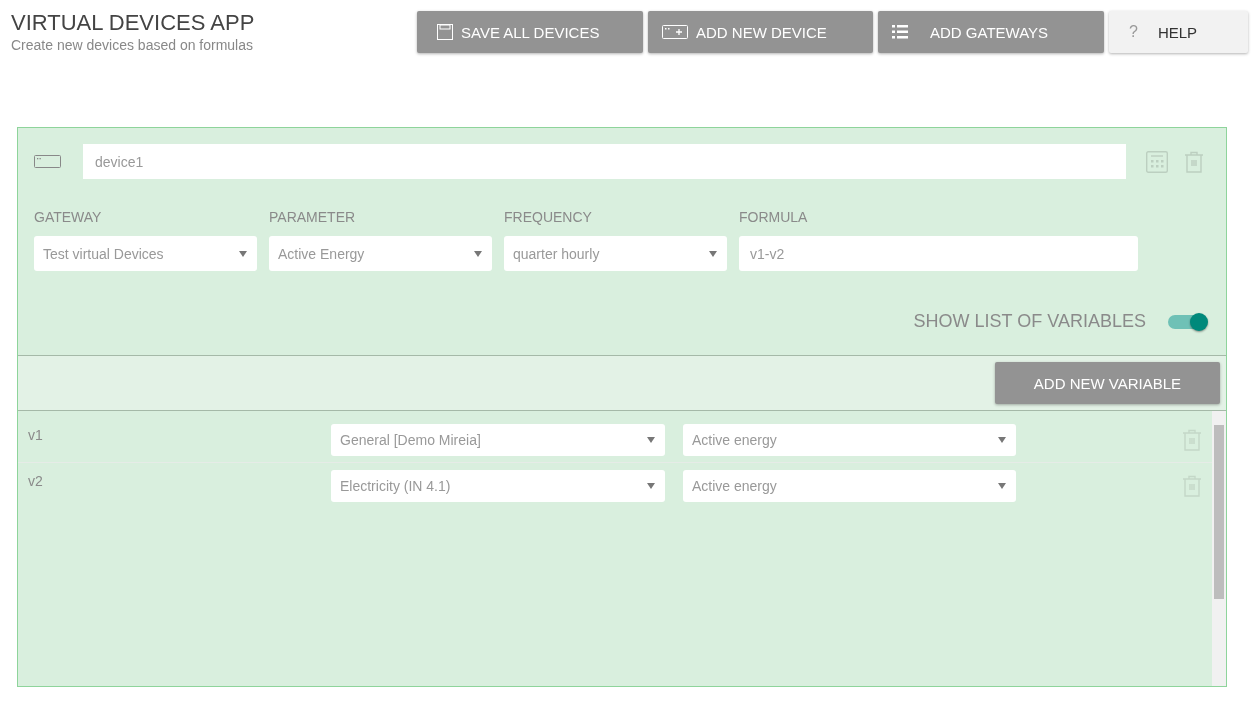  I want to click on field-label: GATEWAY, so click(68, 217).